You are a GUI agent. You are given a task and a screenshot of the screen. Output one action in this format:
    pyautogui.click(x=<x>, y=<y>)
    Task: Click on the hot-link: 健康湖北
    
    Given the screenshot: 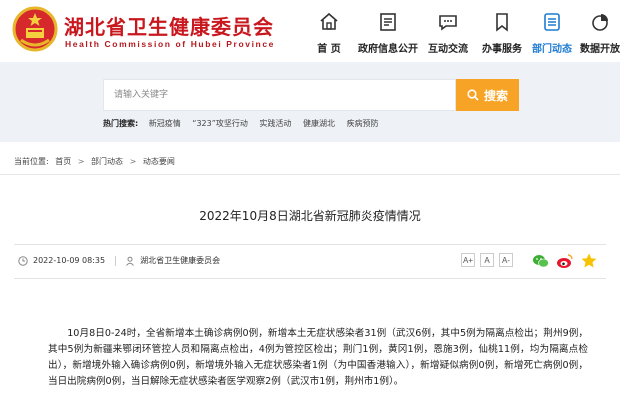 What is the action you would take?
    pyautogui.click(x=319, y=123)
    